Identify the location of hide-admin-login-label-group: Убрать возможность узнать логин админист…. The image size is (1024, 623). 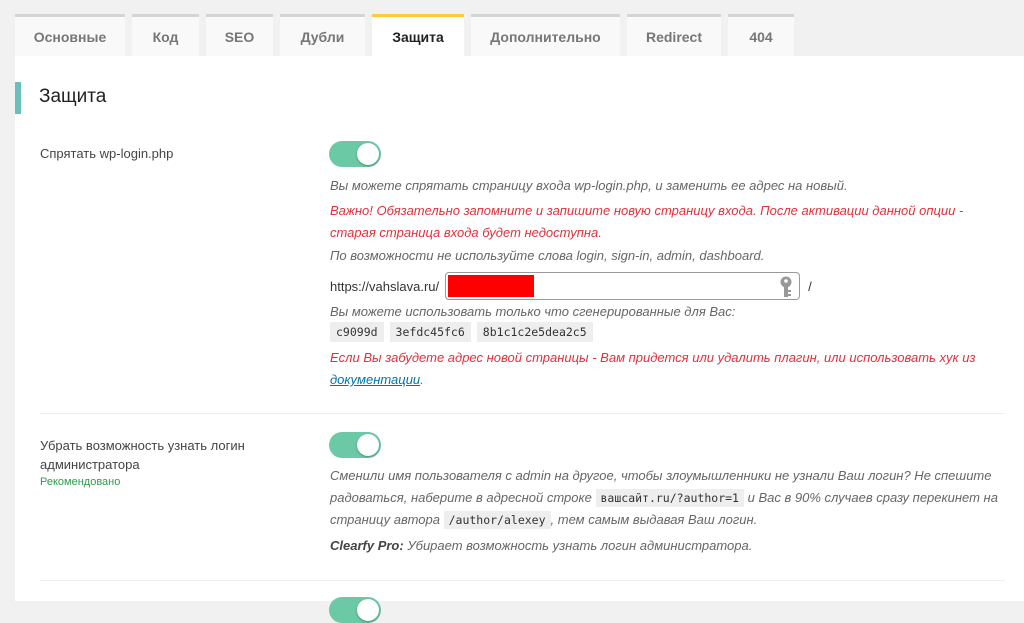
(160, 463).